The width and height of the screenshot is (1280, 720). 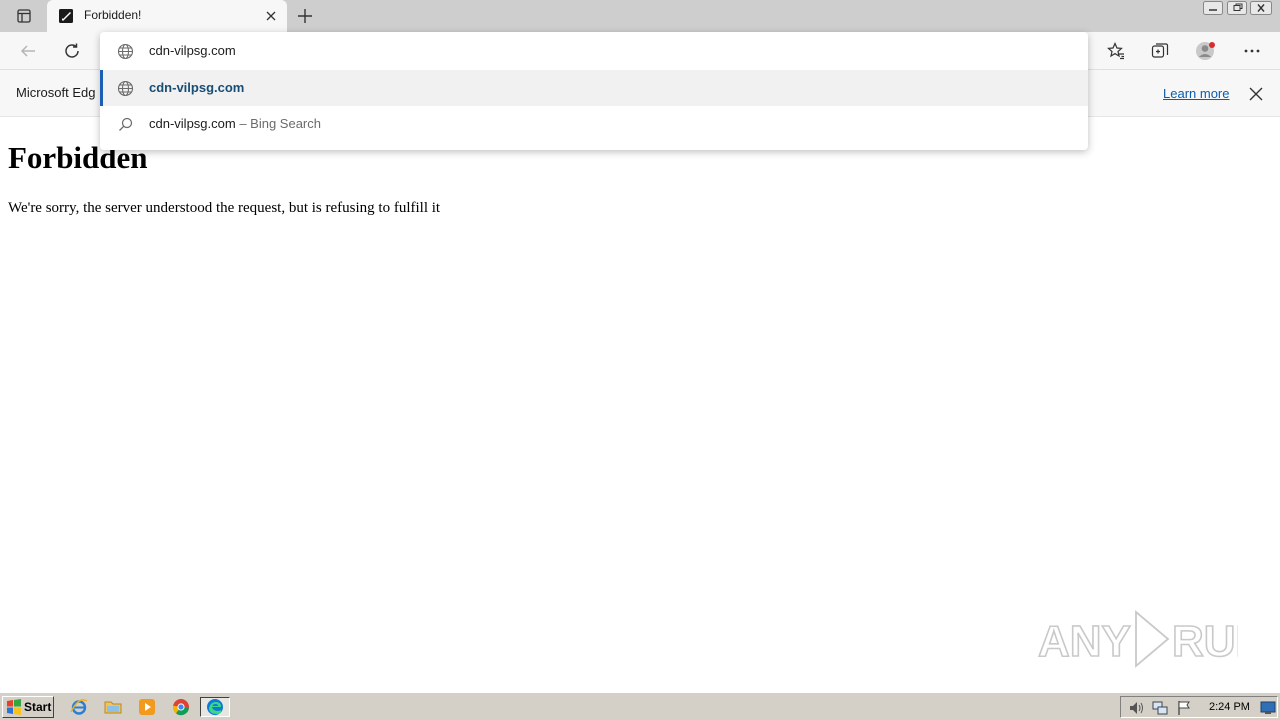 I want to click on file-explorer-app, so click(x=113, y=707).